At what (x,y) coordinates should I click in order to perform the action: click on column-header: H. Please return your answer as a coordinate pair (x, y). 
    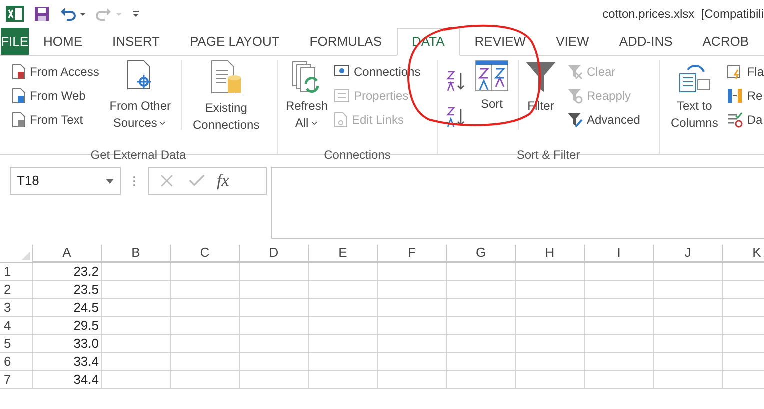
    Looking at the image, I should click on (550, 254).